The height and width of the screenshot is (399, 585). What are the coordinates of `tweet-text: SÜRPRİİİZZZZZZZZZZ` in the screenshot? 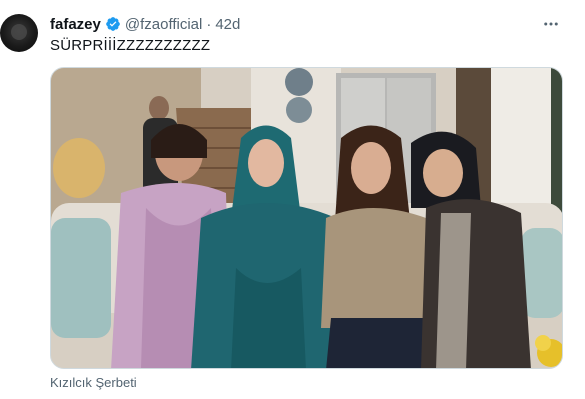 It's located at (130, 45).